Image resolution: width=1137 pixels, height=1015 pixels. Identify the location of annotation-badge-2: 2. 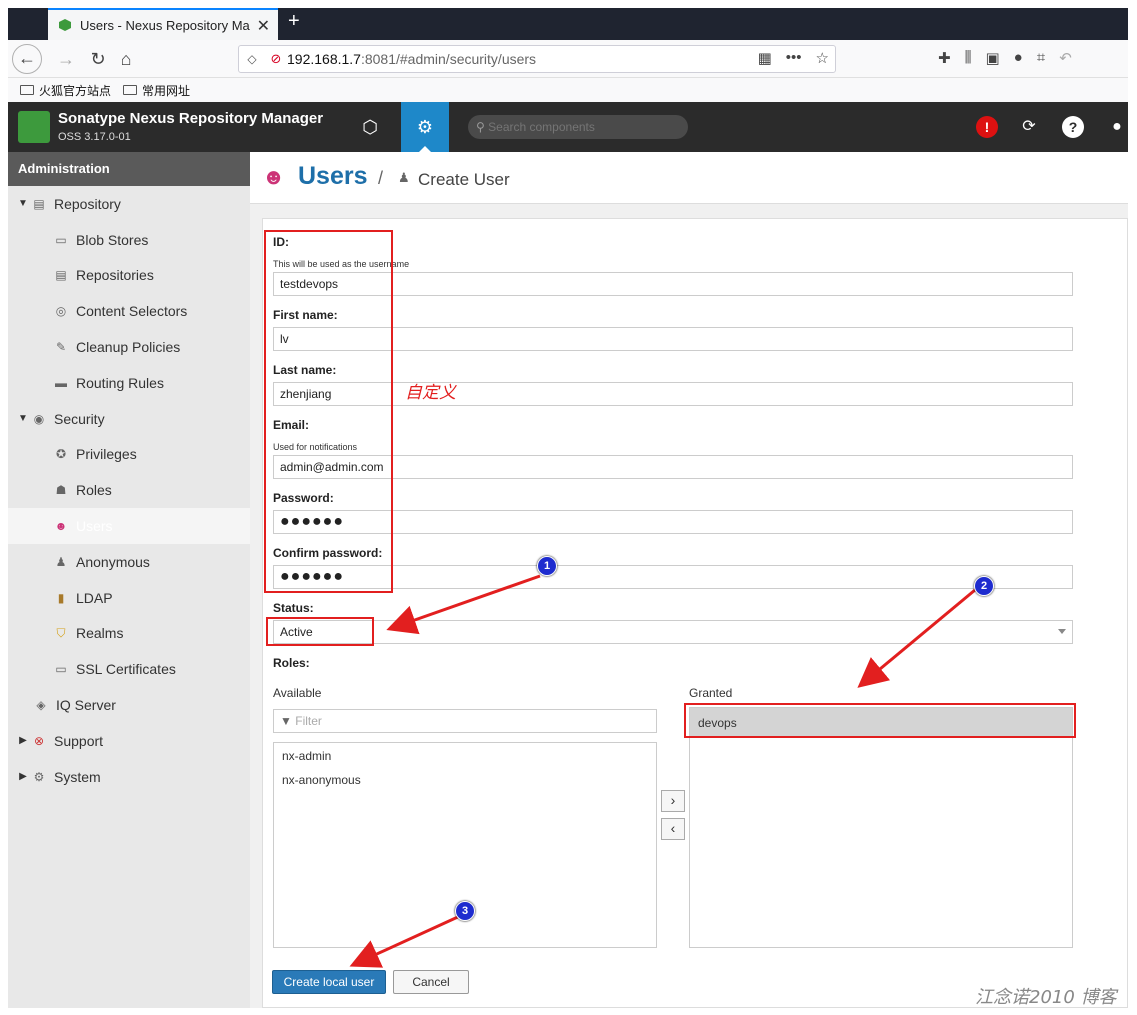
(984, 586).